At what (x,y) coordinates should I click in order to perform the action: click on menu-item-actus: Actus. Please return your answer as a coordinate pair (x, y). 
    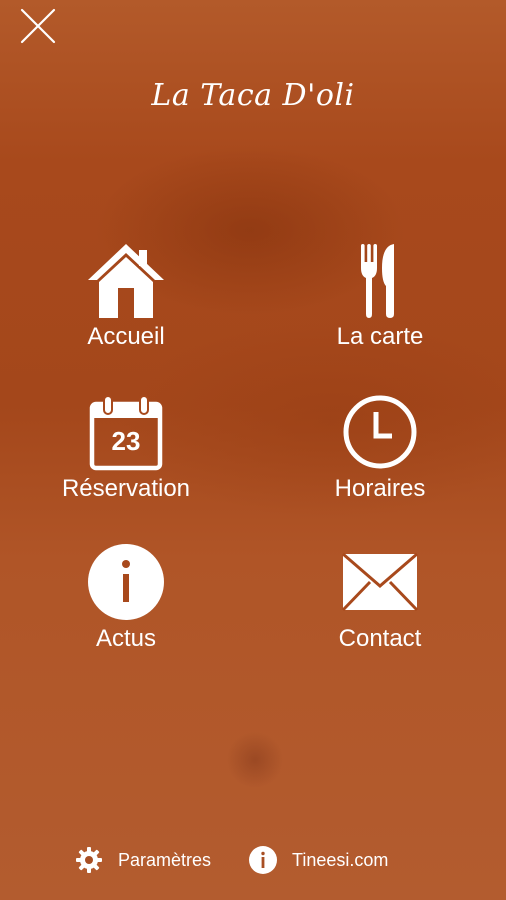
    Looking at the image, I should click on (126, 602).